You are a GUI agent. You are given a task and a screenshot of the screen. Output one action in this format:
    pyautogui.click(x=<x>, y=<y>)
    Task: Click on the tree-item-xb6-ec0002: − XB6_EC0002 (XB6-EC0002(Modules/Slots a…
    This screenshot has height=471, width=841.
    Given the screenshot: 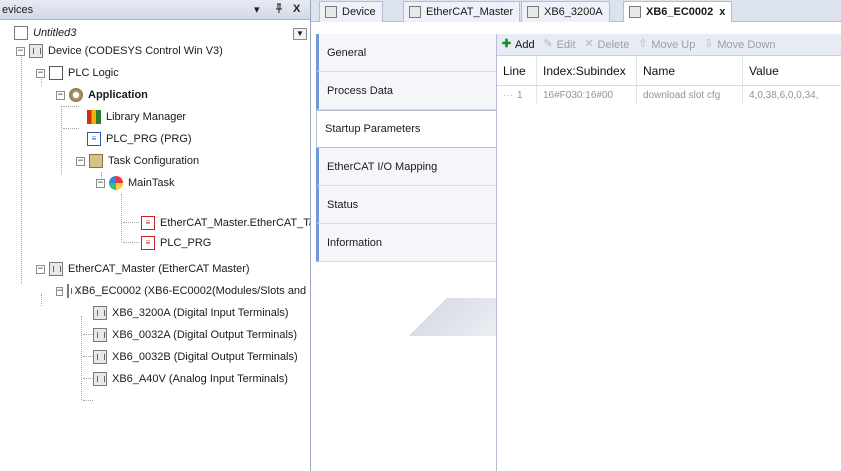 What is the action you would take?
    pyautogui.click(x=183, y=291)
    